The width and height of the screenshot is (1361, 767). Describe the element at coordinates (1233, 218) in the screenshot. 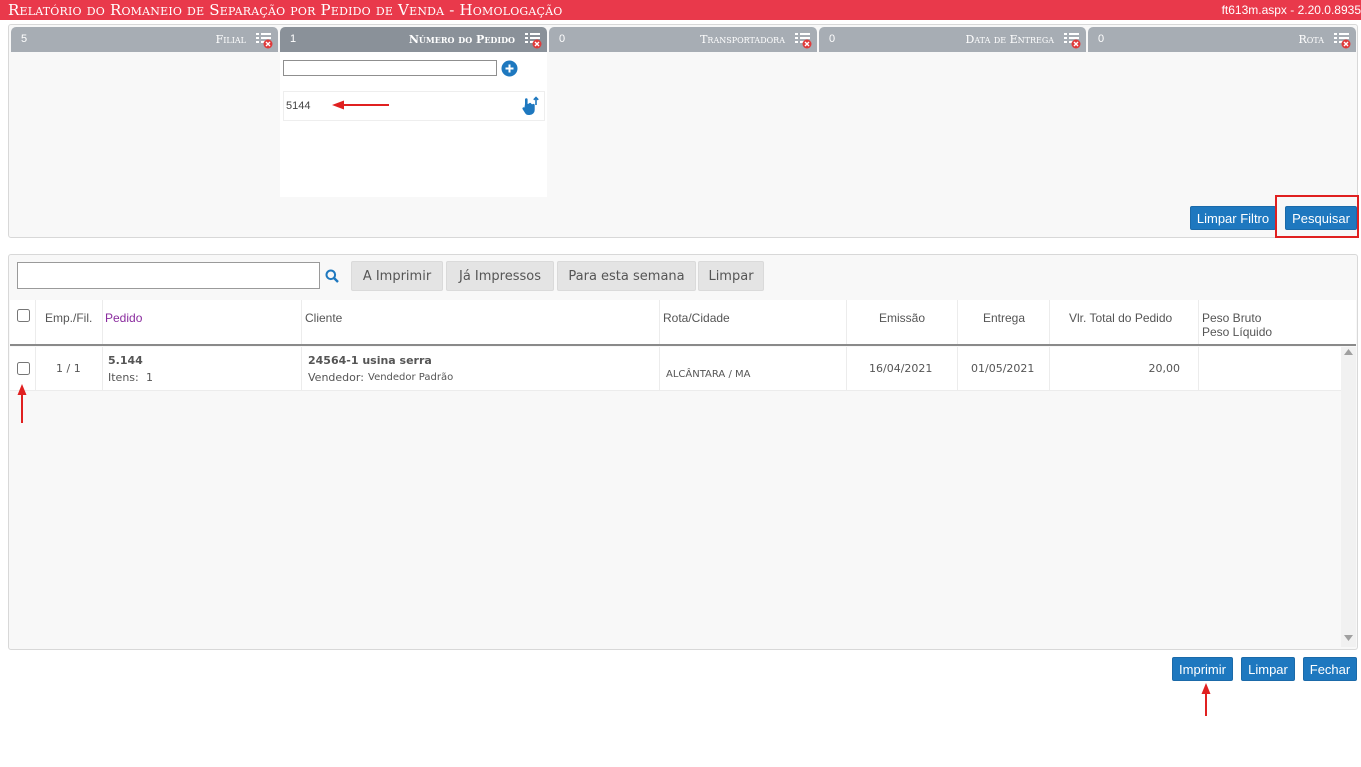

I see `limpar-filtro-button: Limpar Filtro` at that location.